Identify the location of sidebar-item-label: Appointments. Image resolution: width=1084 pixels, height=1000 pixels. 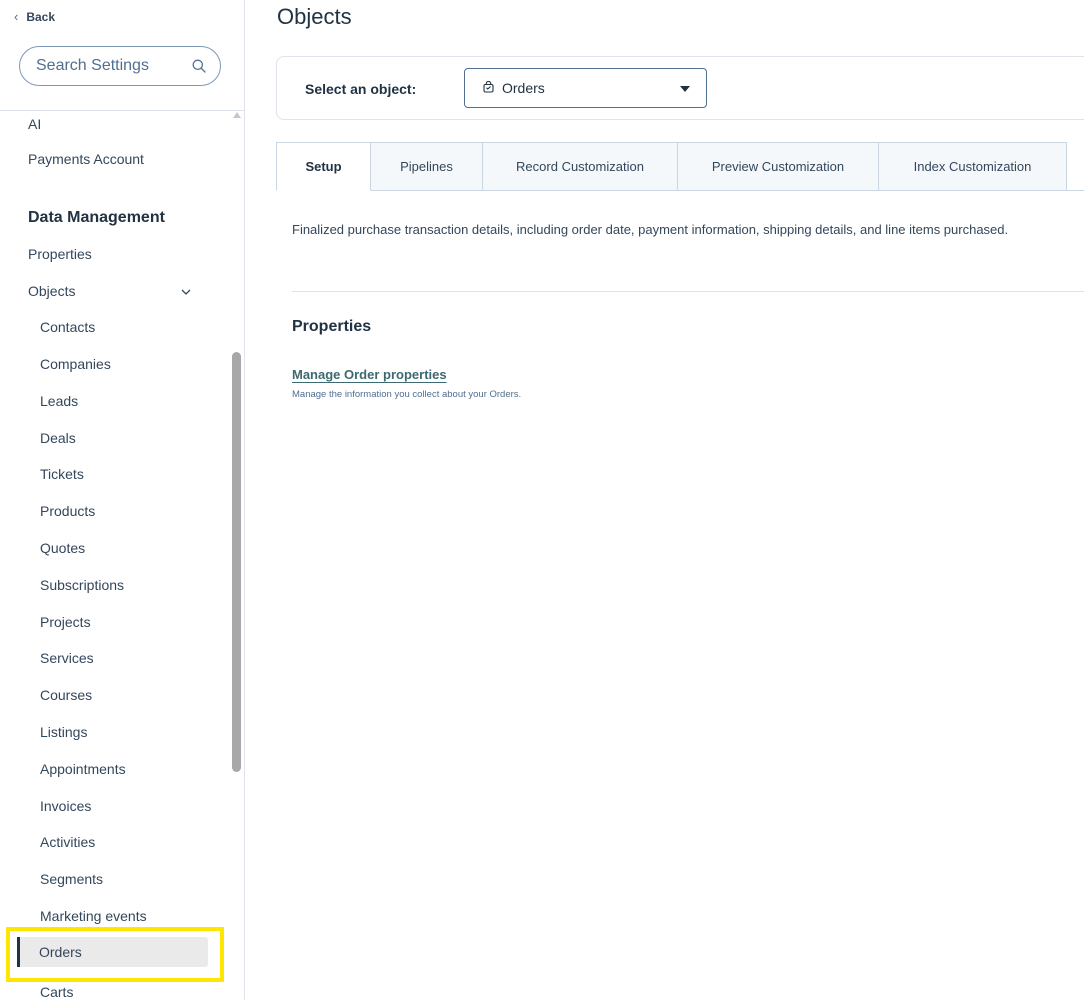
(83, 769).